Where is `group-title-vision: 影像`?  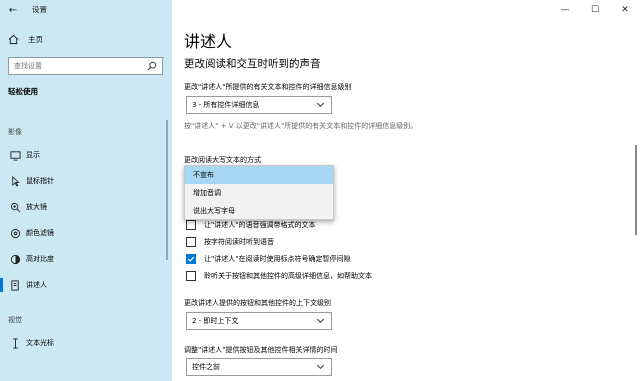
group-title-vision: 影像 is located at coordinates (15, 132).